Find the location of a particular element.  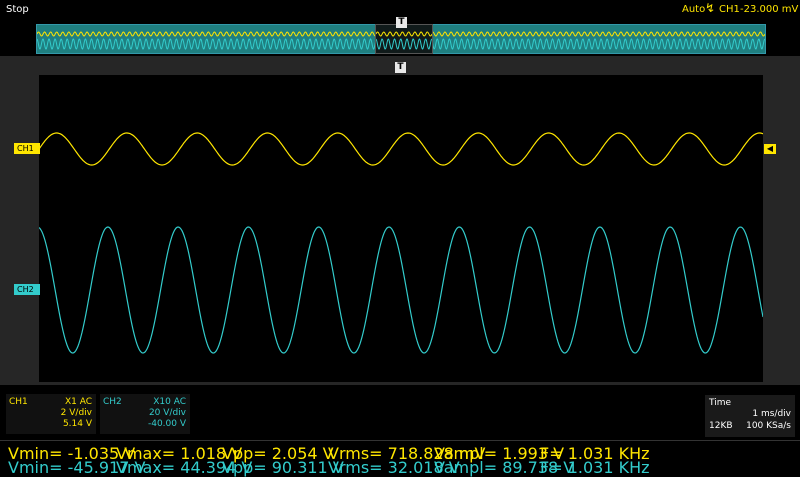

ch2-ground-marker: CH2 is located at coordinates (27, 289).